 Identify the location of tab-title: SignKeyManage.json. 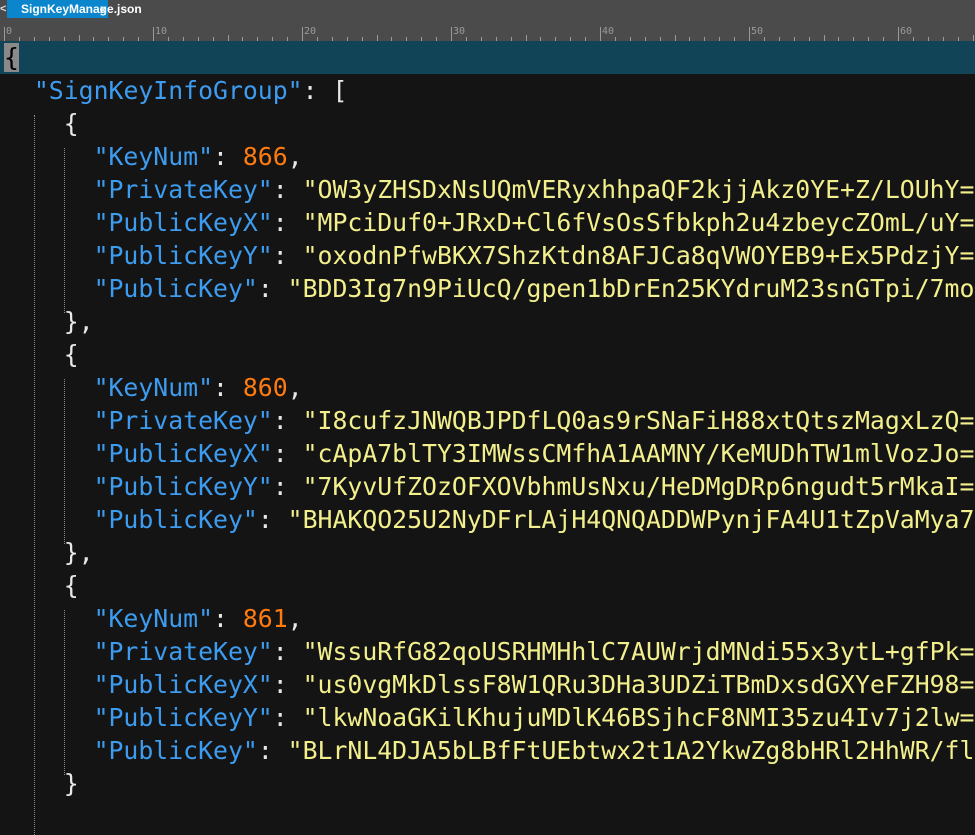
(81, 9).